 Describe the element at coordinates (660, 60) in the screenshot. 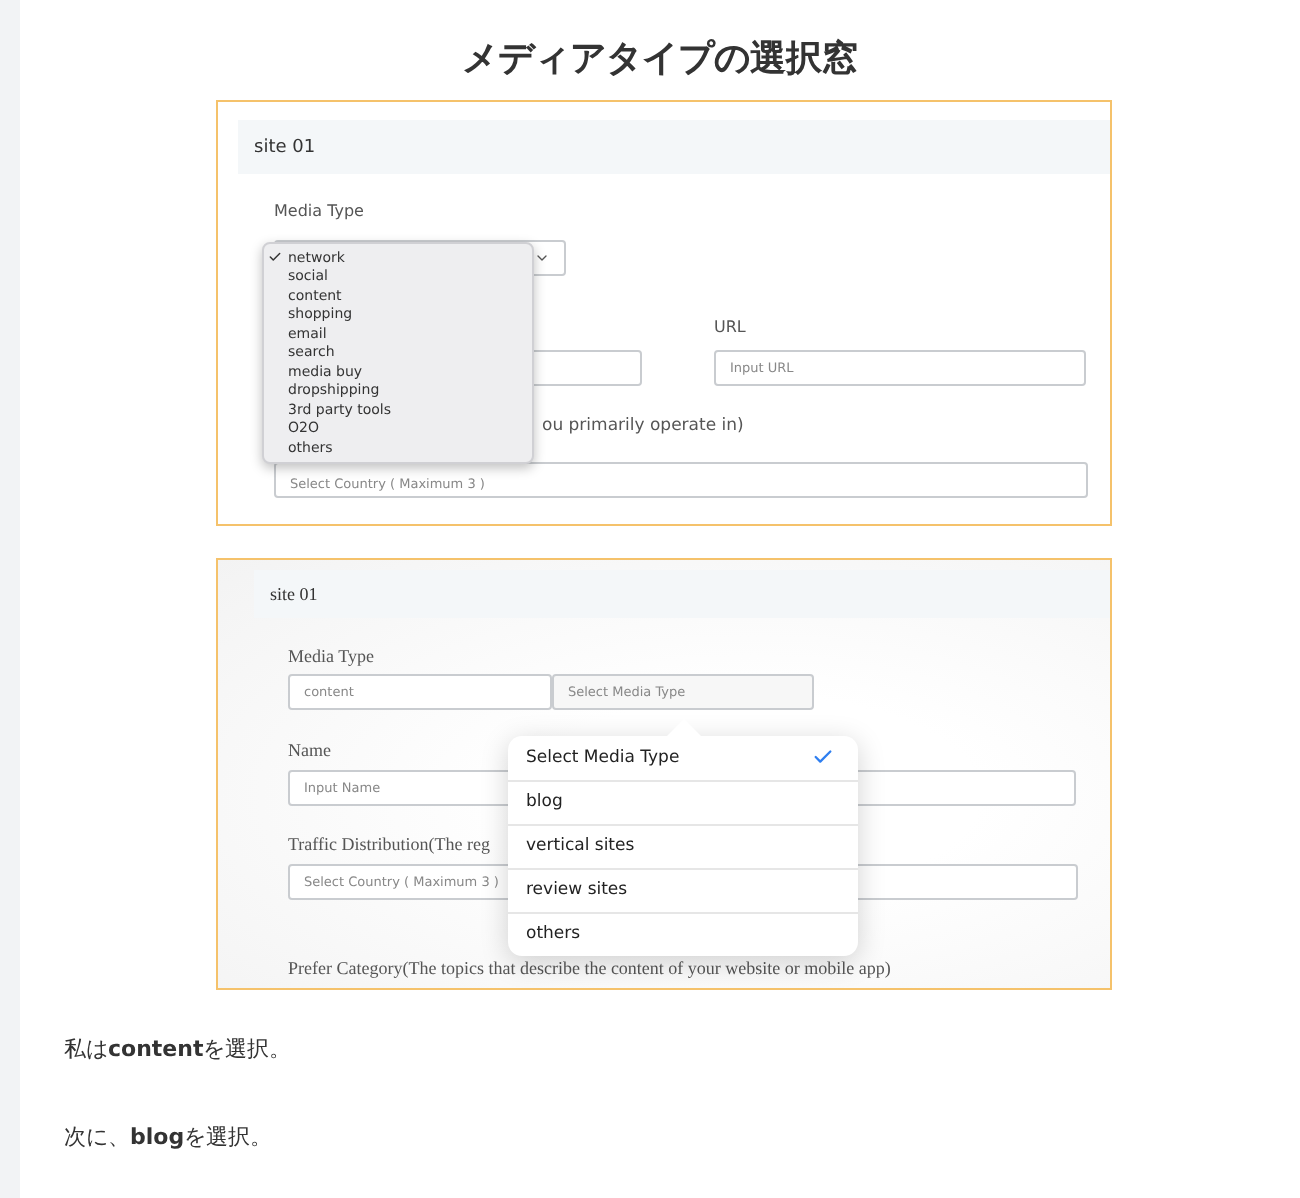

I see `page-heading: メディアタイプの選択窓` at that location.